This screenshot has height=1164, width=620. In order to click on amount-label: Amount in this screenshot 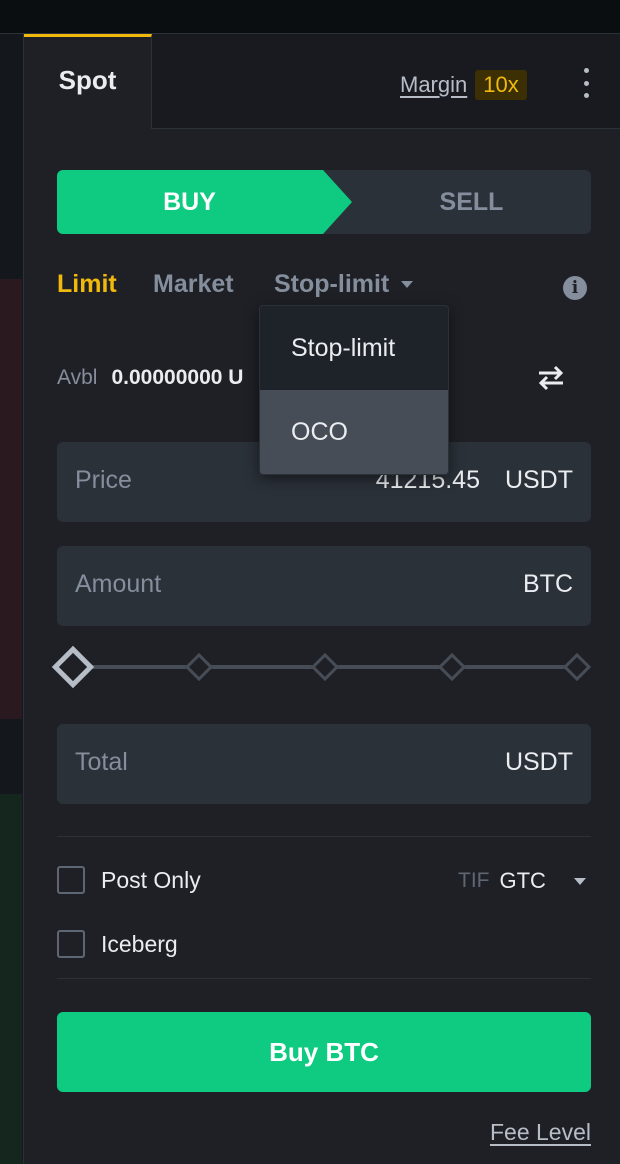, I will do `click(118, 584)`.